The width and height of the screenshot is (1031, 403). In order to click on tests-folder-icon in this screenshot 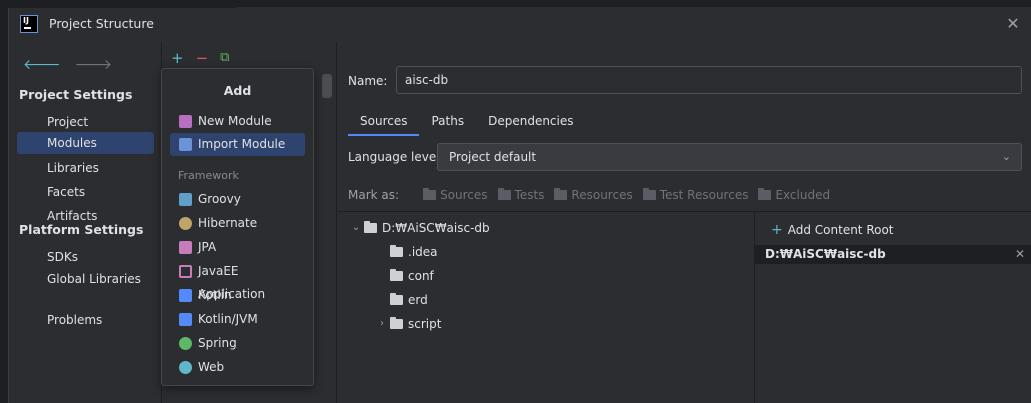, I will do `click(504, 194)`.